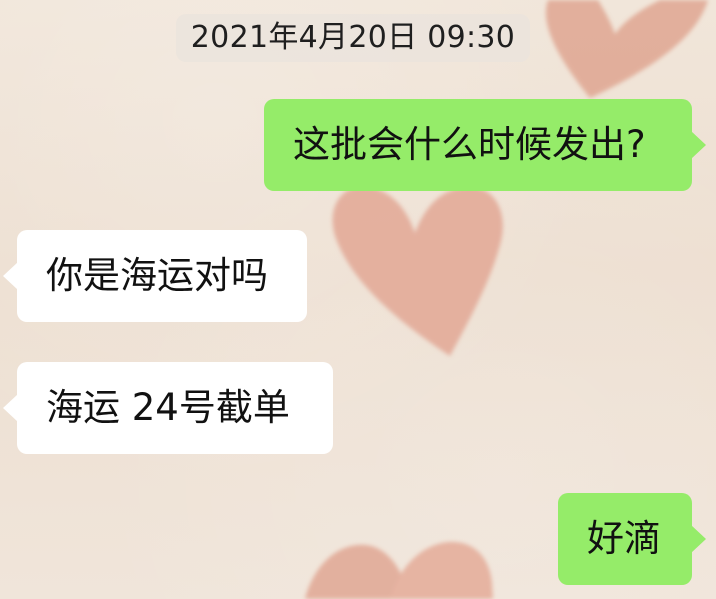 The width and height of the screenshot is (716, 599). Describe the element at coordinates (469, 144) in the screenshot. I see `message-text: 这批会什么时候发出?` at that location.